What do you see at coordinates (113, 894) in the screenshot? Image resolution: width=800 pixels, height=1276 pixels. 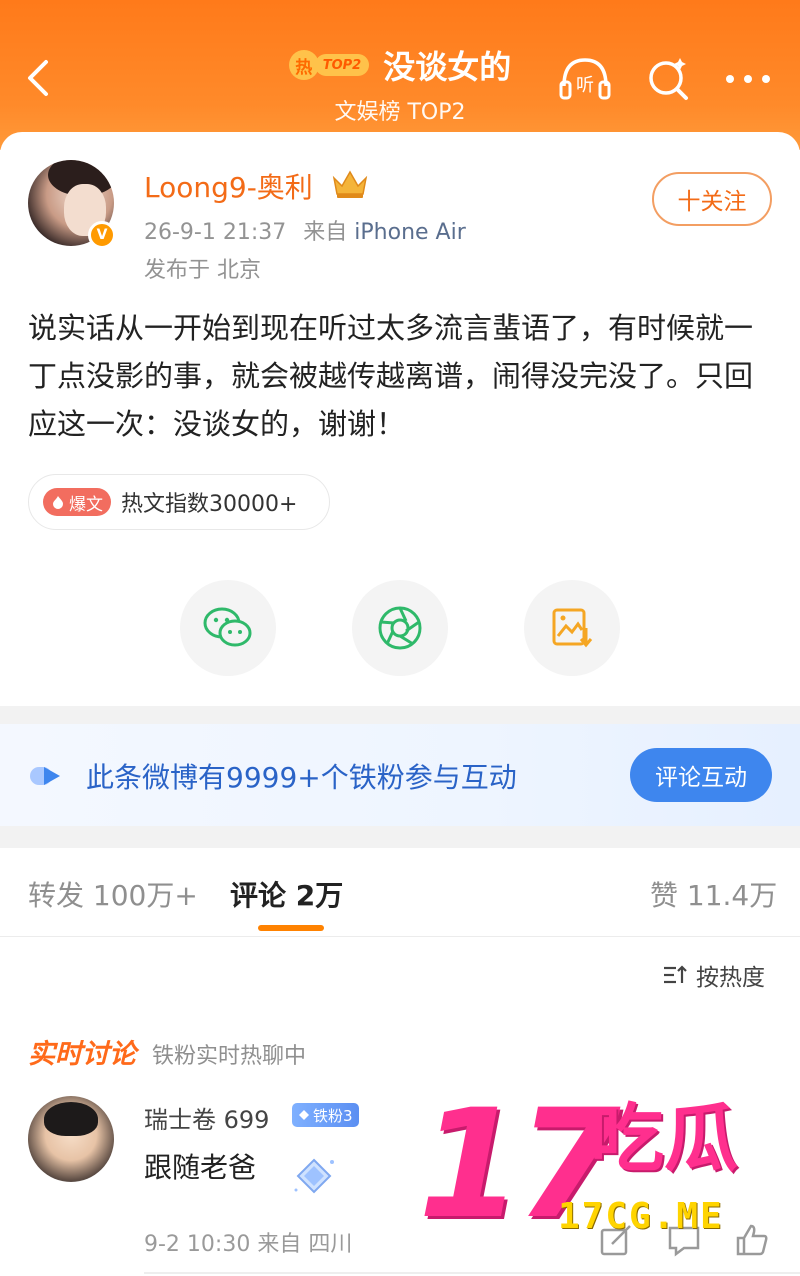 I see `tab-repost: 转发 100万+` at bounding box center [113, 894].